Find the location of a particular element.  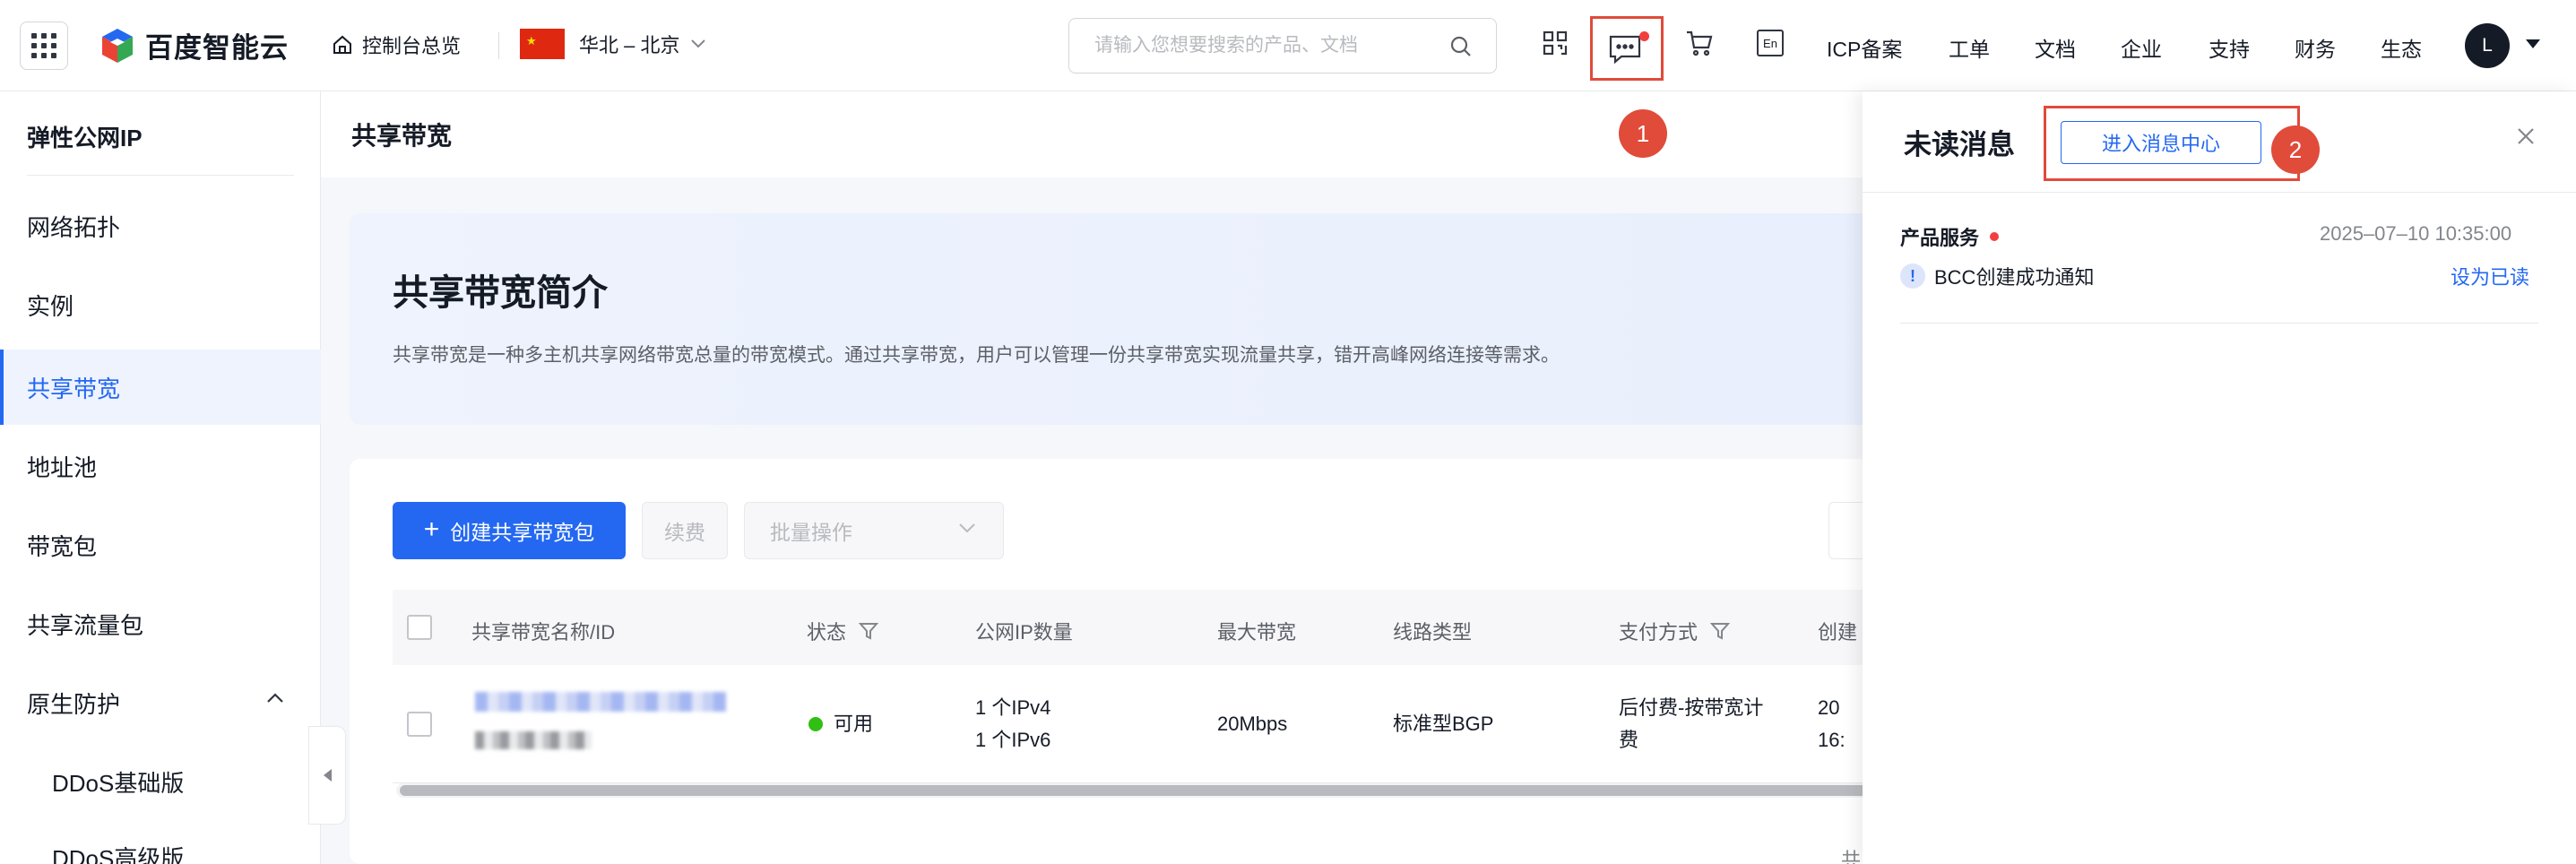

nav-finance: 财务 is located at coordinates (2315, 47).